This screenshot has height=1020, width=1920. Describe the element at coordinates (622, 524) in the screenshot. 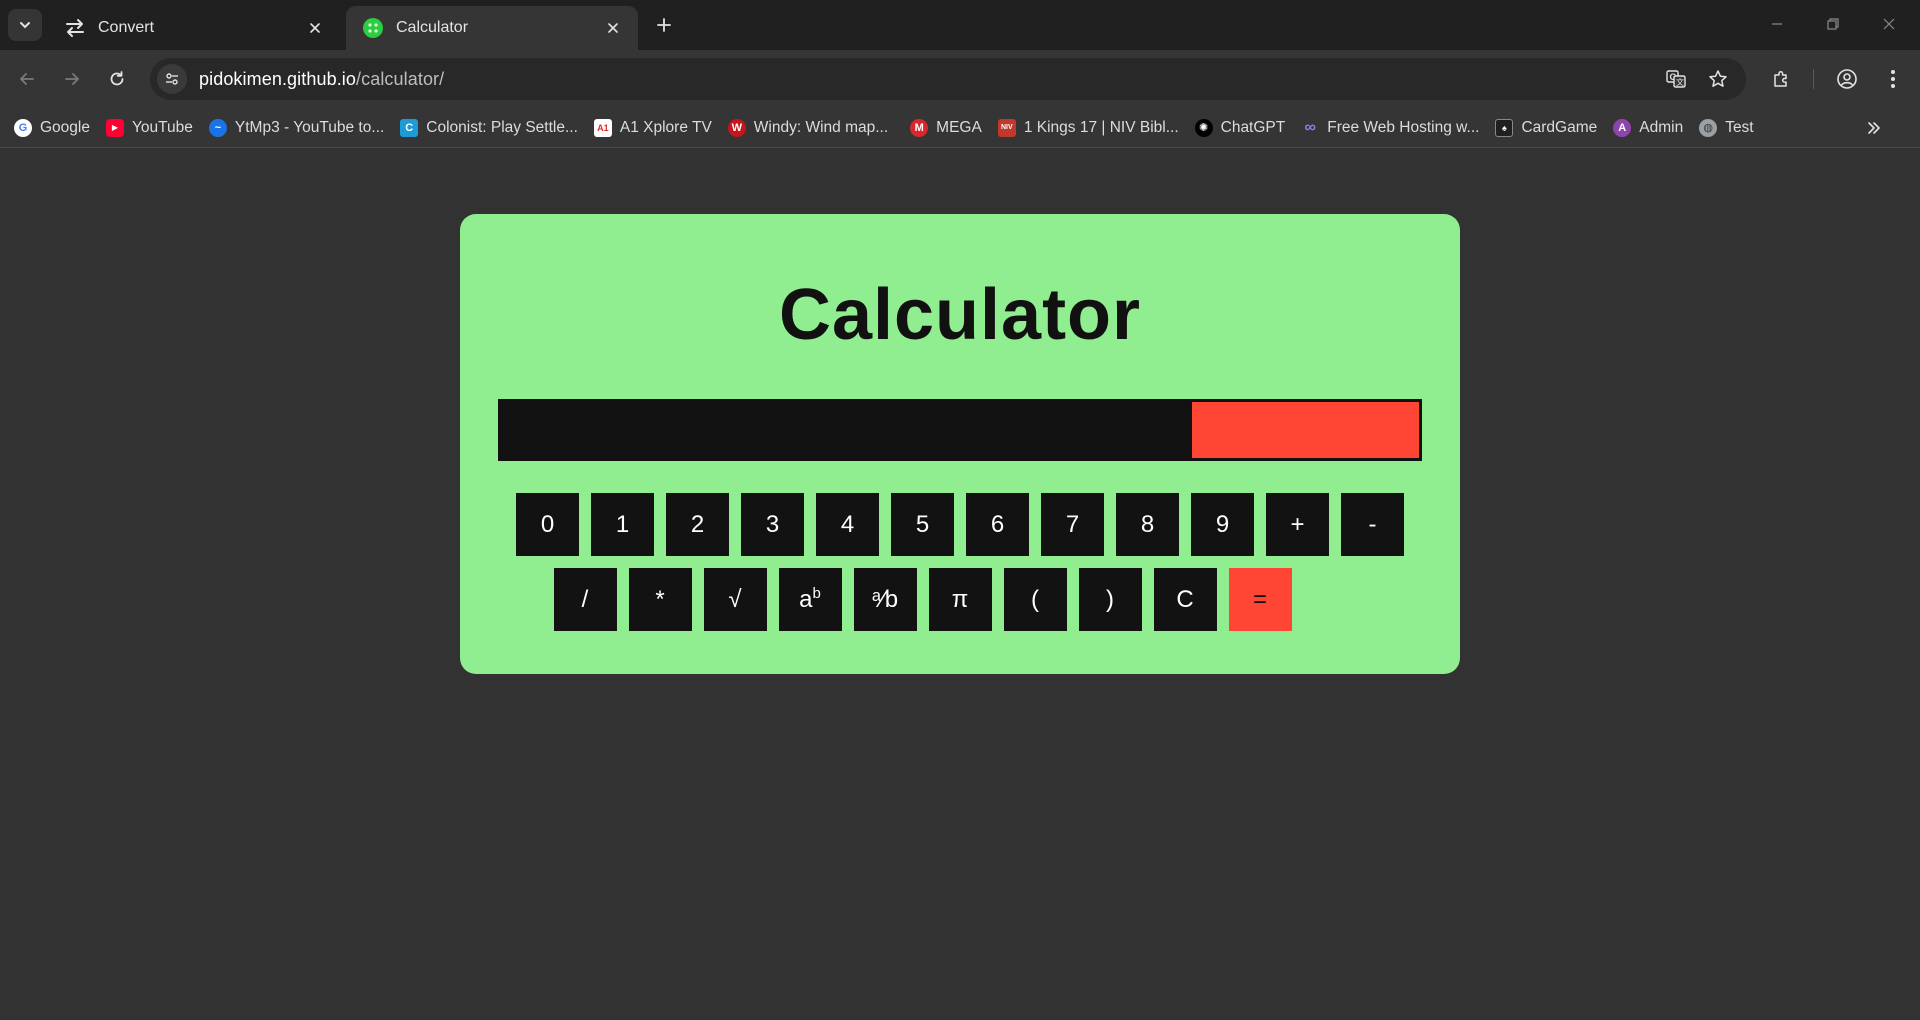

I see `key-1: 1` at that location.